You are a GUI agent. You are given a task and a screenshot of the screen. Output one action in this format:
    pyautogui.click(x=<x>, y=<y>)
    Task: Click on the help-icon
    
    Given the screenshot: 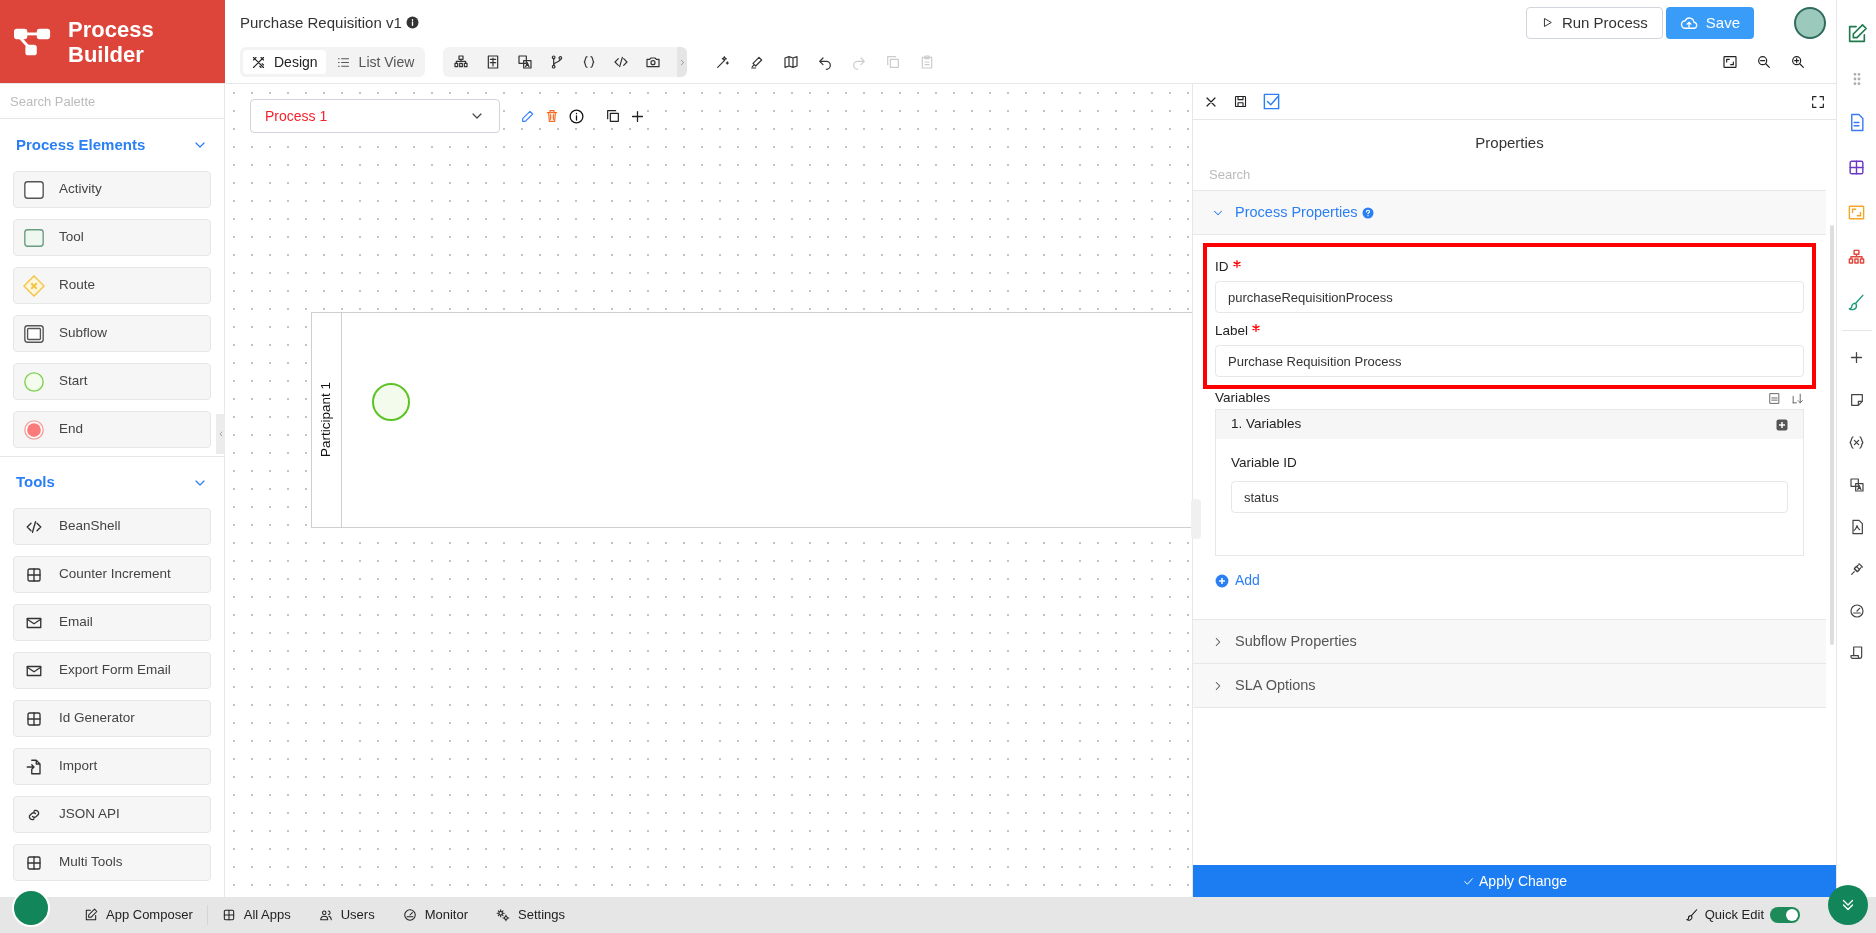 What is the action you would take?
    pyautogui.click(x=1367, y=212)
    